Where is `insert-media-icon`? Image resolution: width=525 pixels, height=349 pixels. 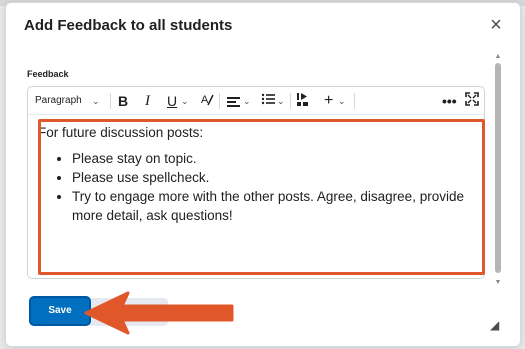 insert-media-icon is located at coordinates (303, 101).